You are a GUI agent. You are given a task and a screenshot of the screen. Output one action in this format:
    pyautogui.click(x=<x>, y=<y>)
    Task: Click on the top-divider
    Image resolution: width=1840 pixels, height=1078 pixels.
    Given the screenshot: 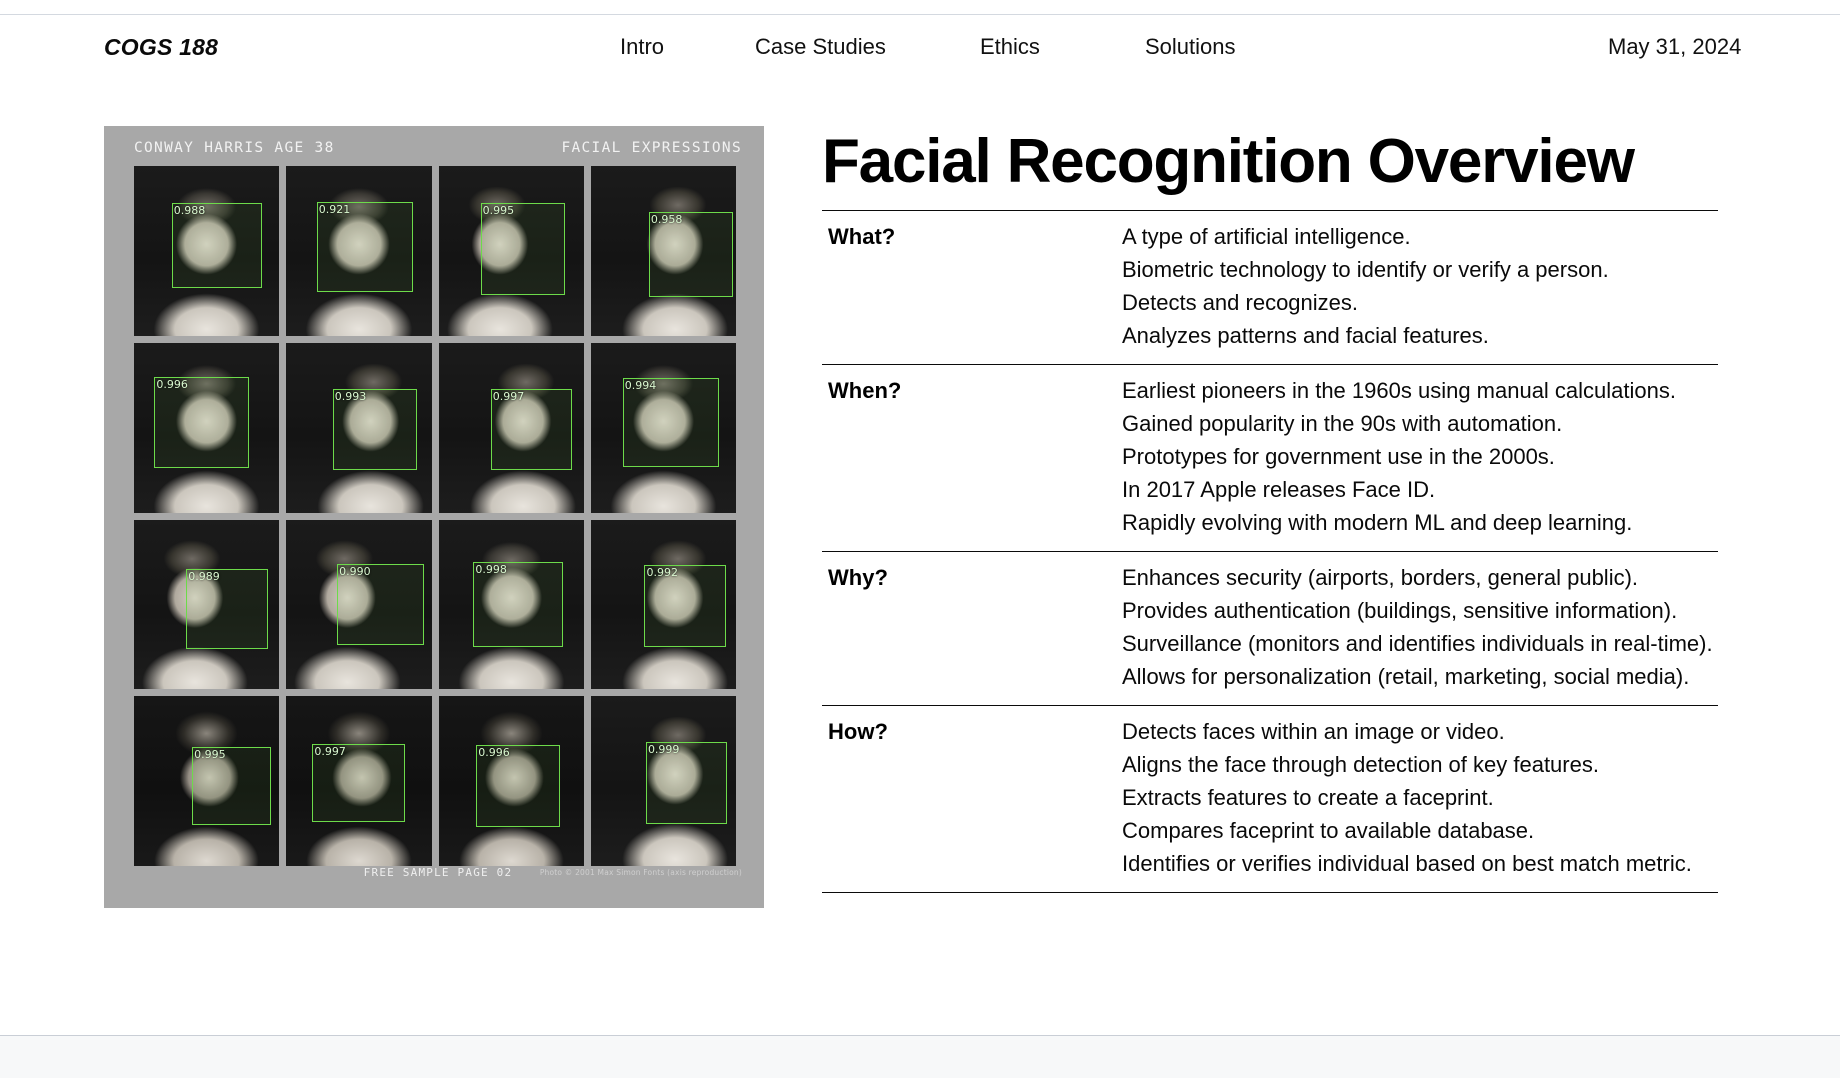 What is the action you would take?
    pyautogui.click(x=920, y=14)
    